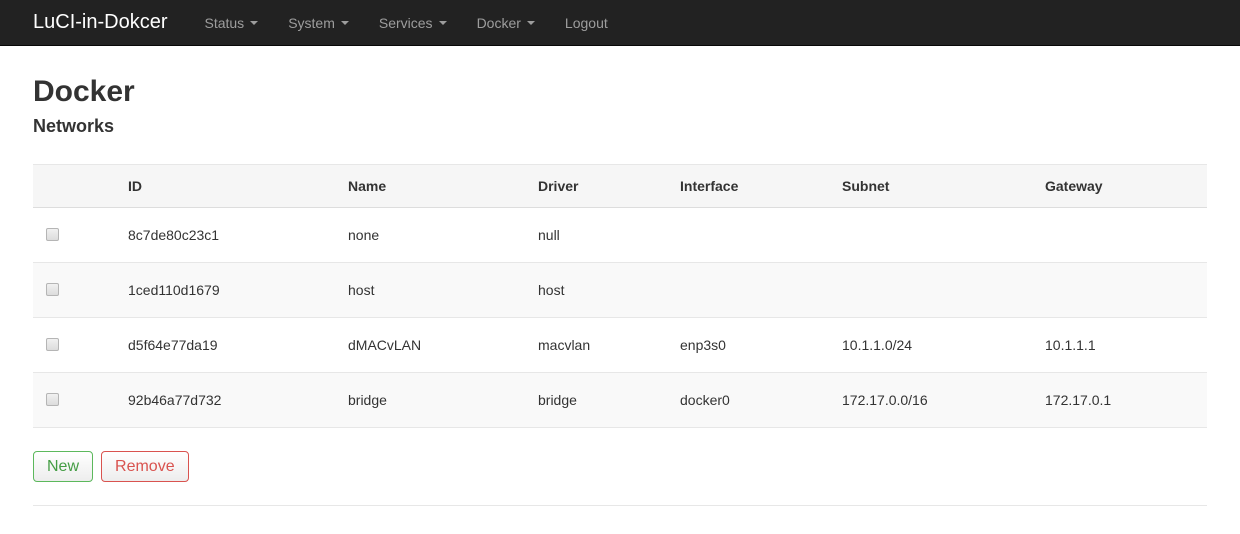 This screenshot has width=1240, height=534. What do you see at coordinates (549, 234) in the screenshot?
I see `cell-driver: null` at bounding box center [549, 234].